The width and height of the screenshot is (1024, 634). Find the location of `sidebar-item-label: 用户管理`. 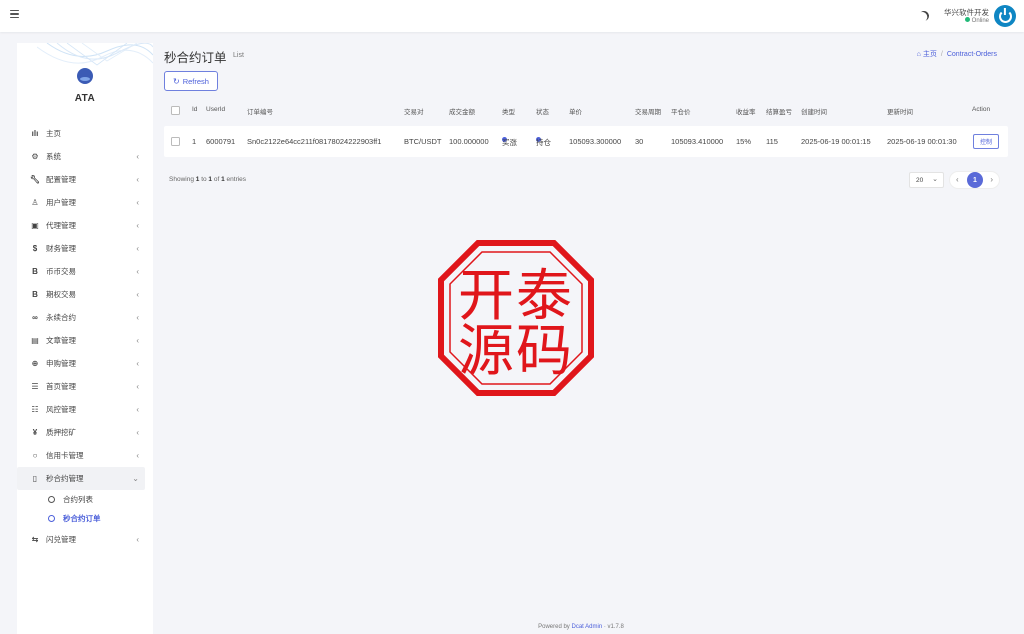

sidebar-item-label: 用户管理 is located at coordinates (61, 202).